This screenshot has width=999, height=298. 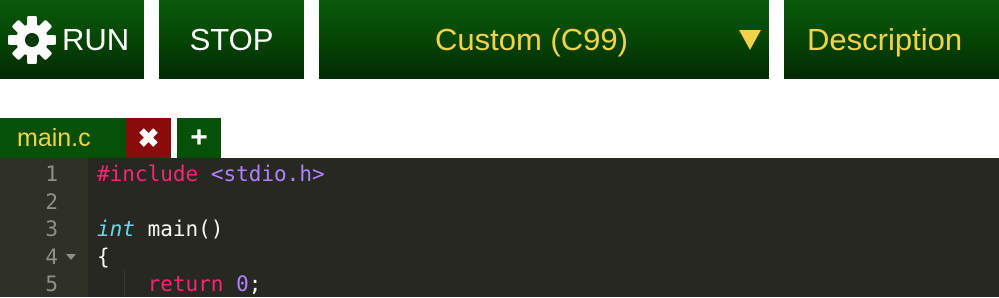 I want to click on line-number: 2, so click(x=51, y=201).